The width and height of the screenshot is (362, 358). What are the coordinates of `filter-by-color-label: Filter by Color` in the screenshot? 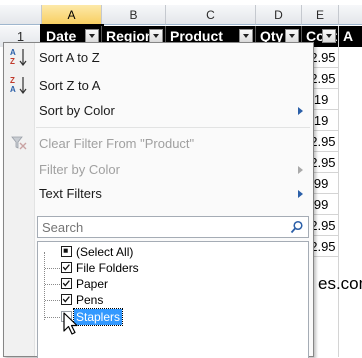 It's located at (79, 169).